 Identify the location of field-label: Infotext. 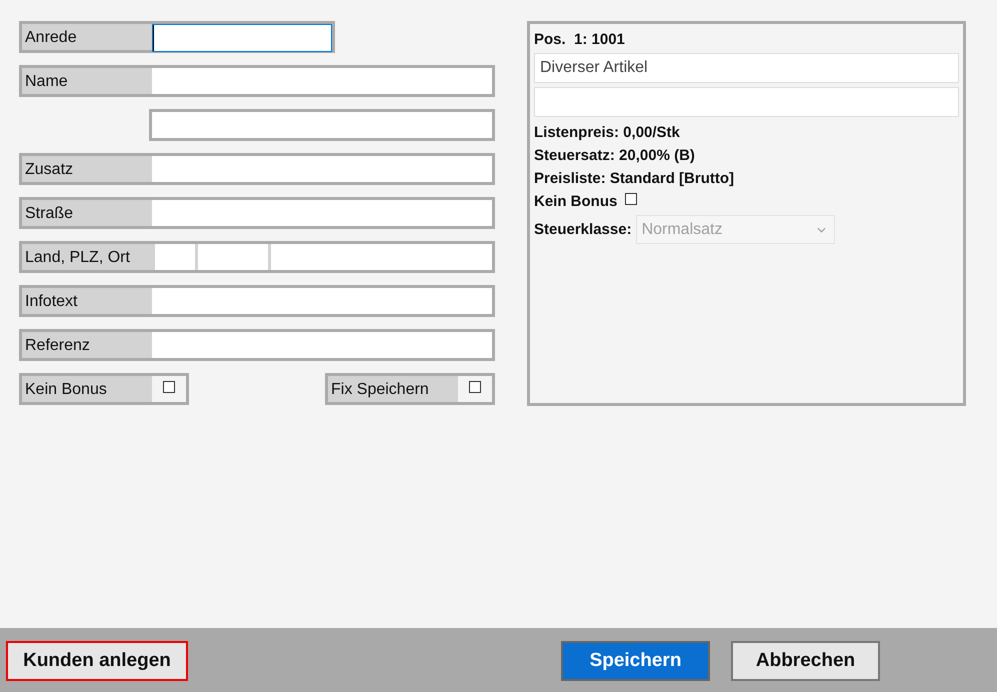
(51, 302).